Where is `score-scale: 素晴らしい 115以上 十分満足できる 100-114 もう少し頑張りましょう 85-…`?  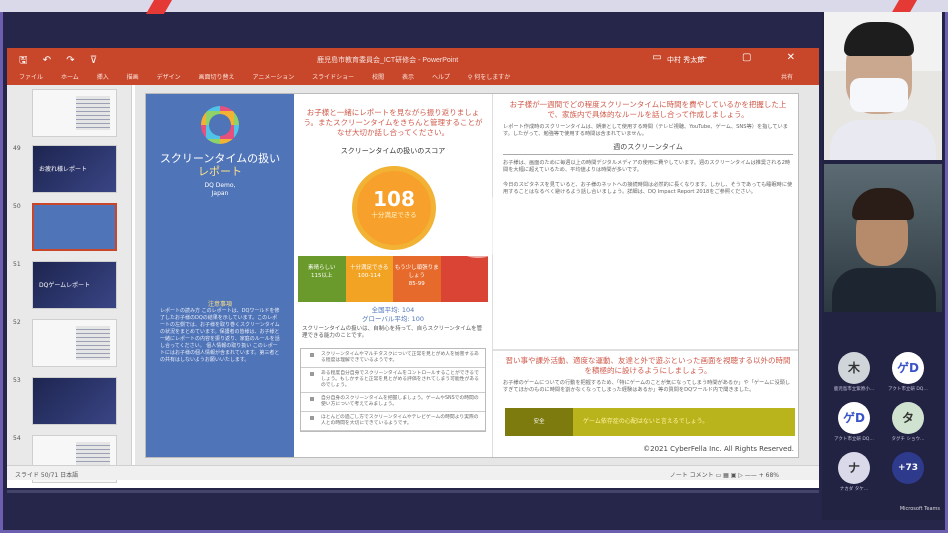 score-scale: 素晴らしい 115以上 十分満足できる 100-114 もう少し頑張りましょう 85-… is located at coordinates (393, 279).